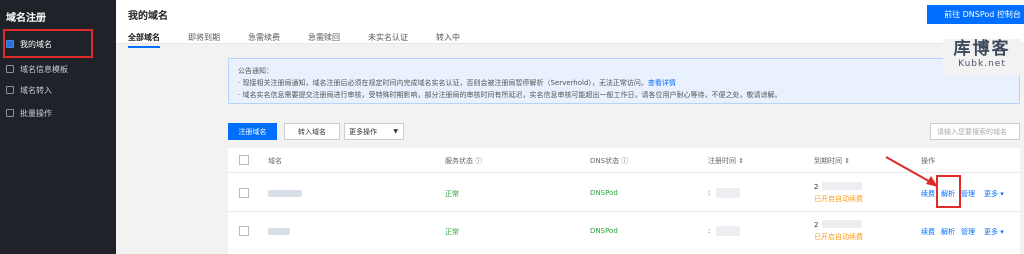  Describe the element at coordinates (911, 171) in the screenshot. I see `red-arrow-icon` at that location.